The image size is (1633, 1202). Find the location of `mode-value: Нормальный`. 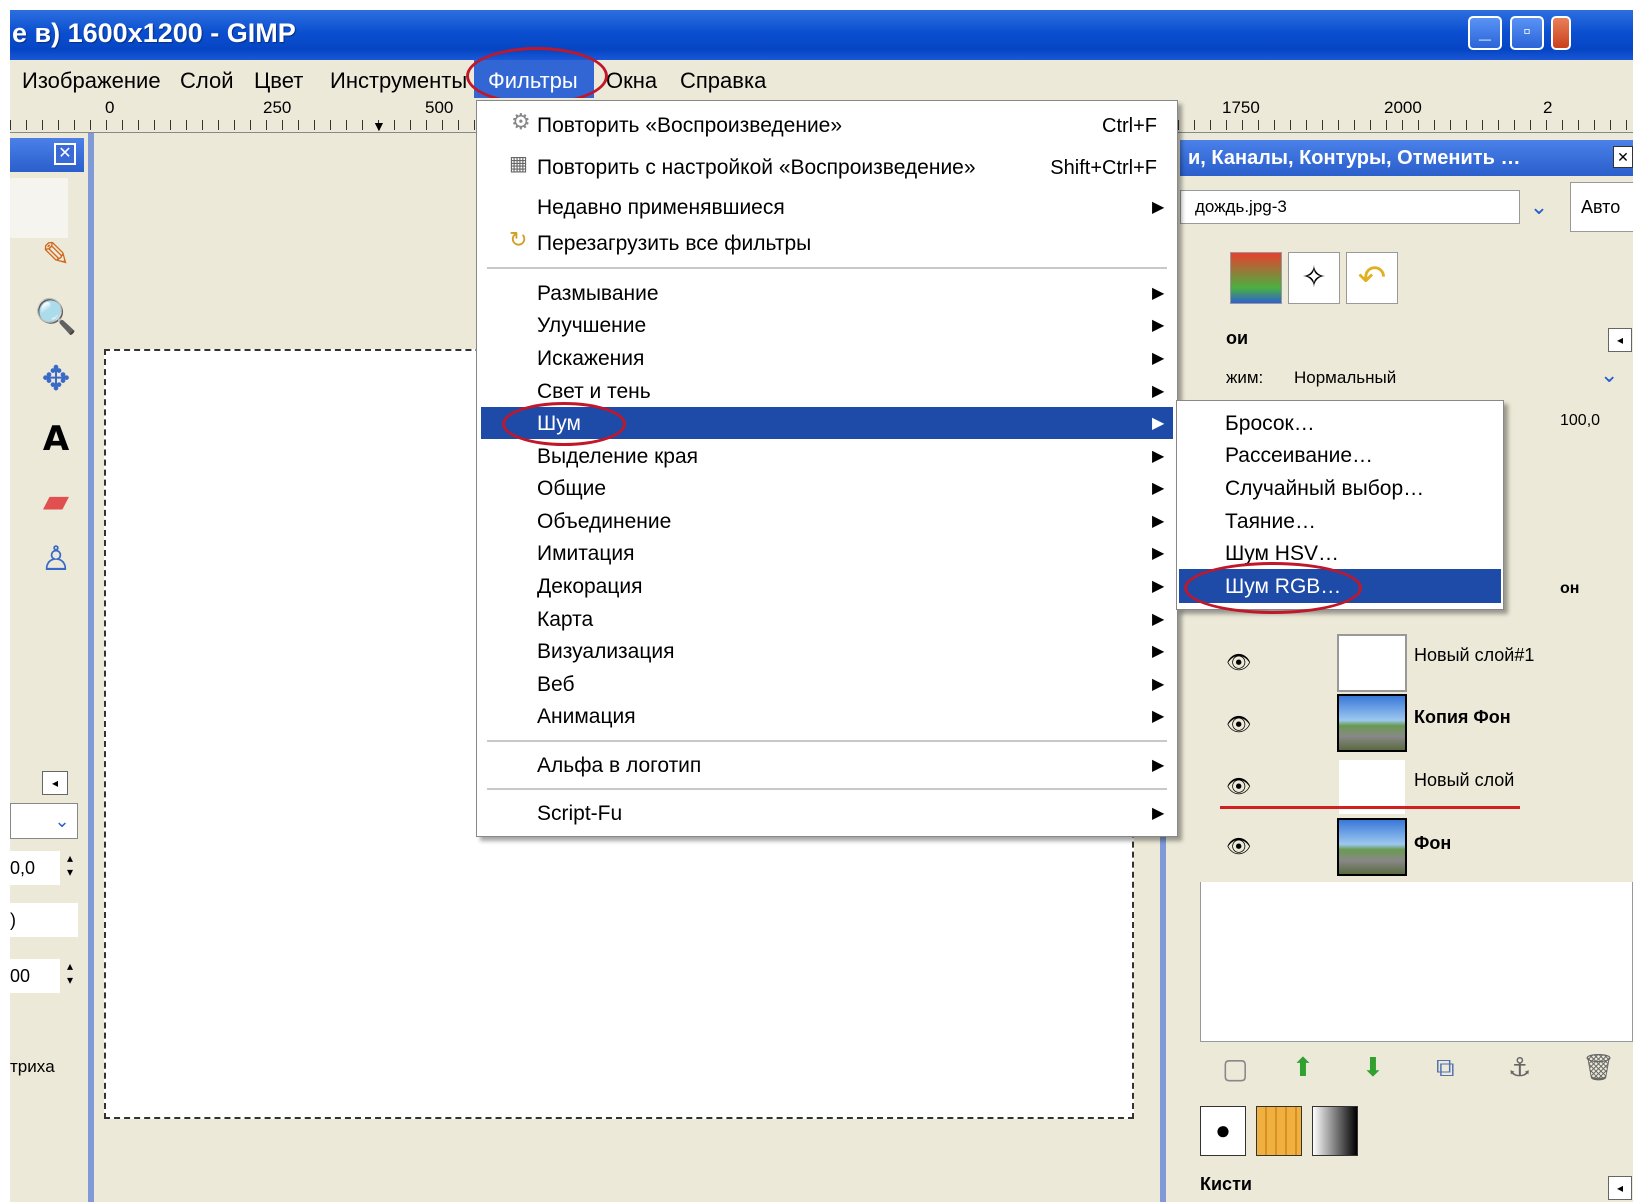

mode-value: Нормальный is located at coordinates (1345, 378).